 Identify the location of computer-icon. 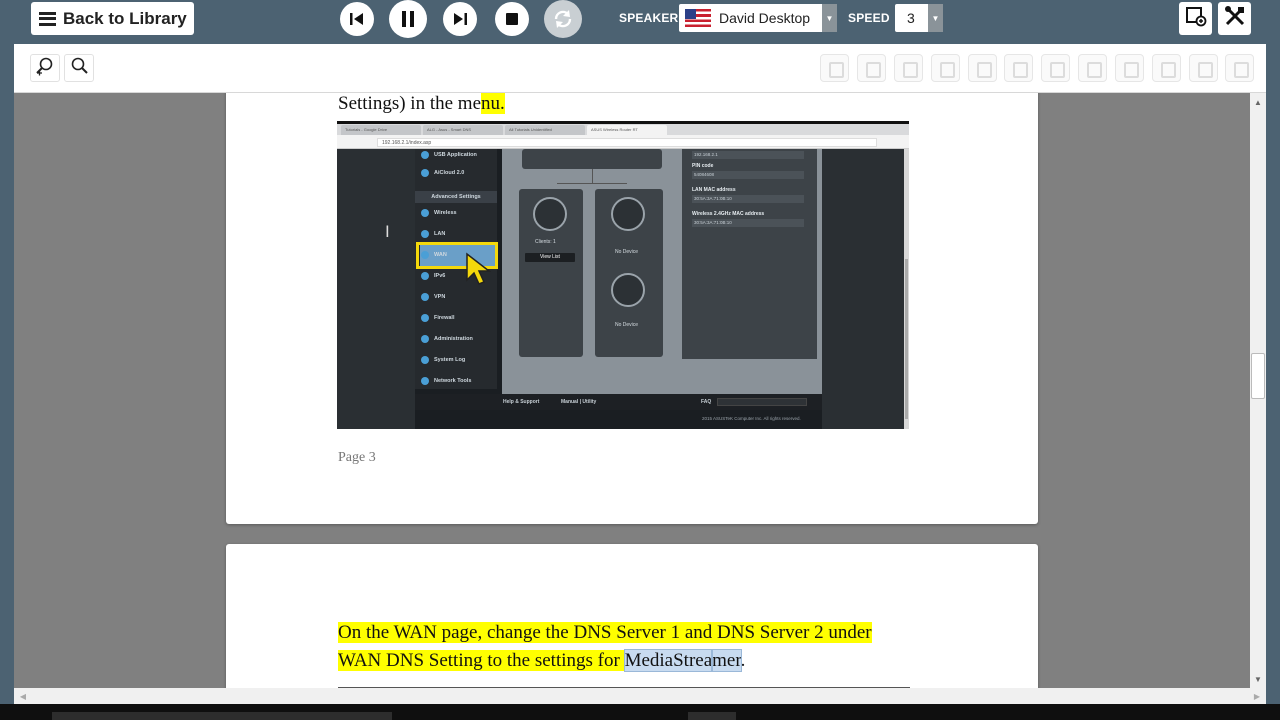
(550, 214).